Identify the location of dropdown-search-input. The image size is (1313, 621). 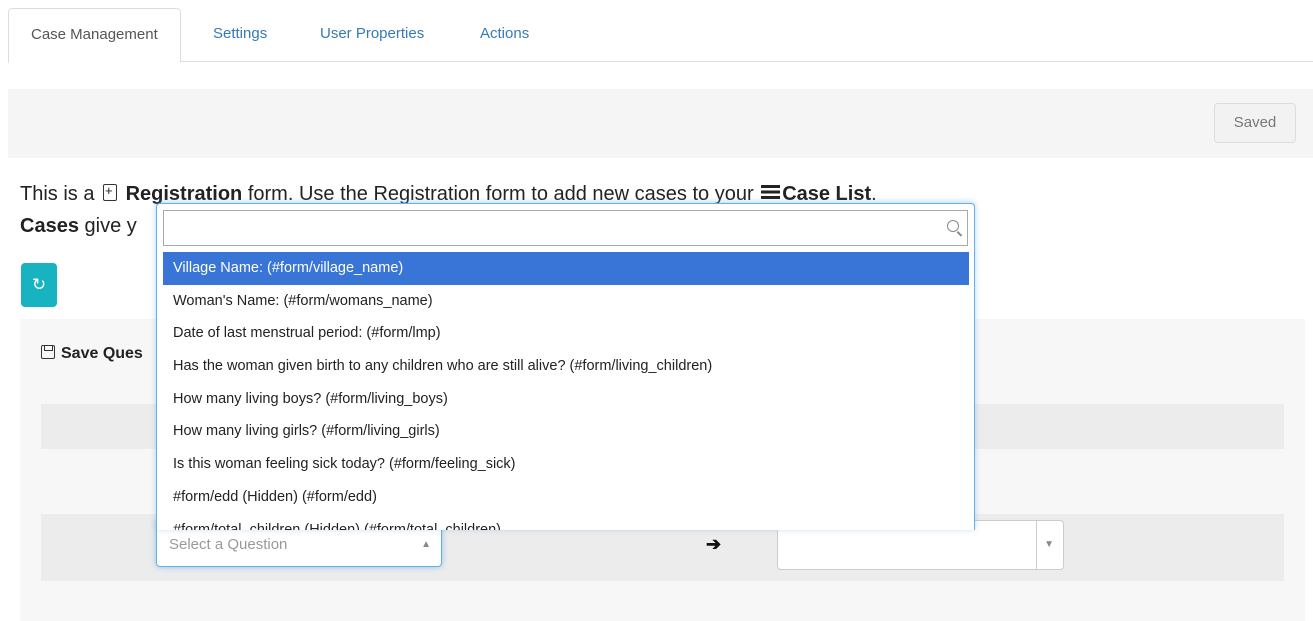
(565, 228).